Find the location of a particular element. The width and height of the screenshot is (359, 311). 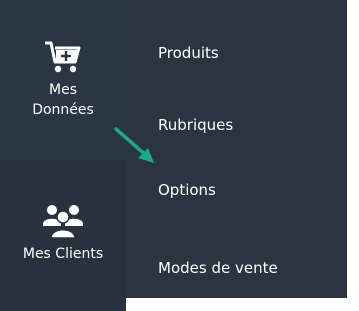

cart-add-icon is located at coordinates (63, 57).